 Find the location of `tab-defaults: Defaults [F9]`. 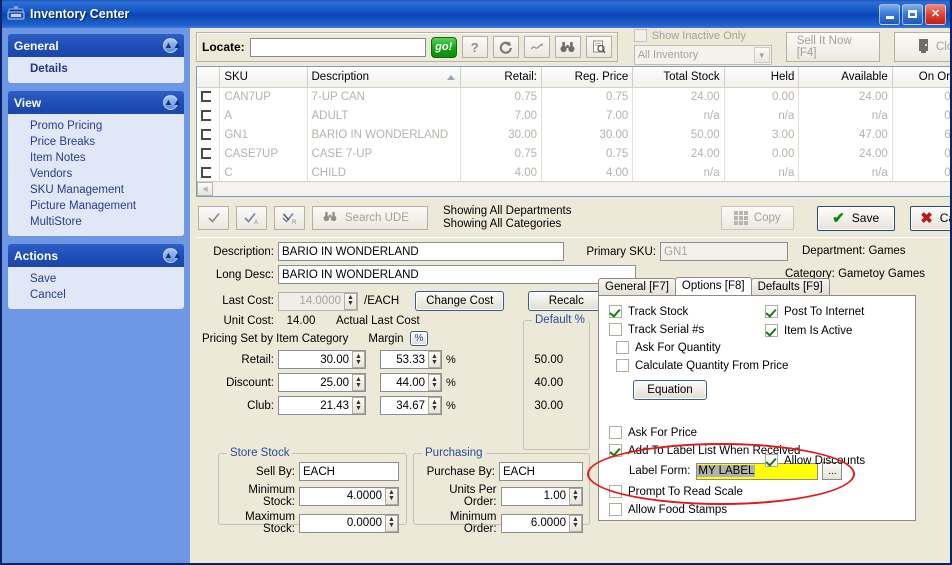

tab-defaults: Defaults [F9] is located at coordinates (790, 286).